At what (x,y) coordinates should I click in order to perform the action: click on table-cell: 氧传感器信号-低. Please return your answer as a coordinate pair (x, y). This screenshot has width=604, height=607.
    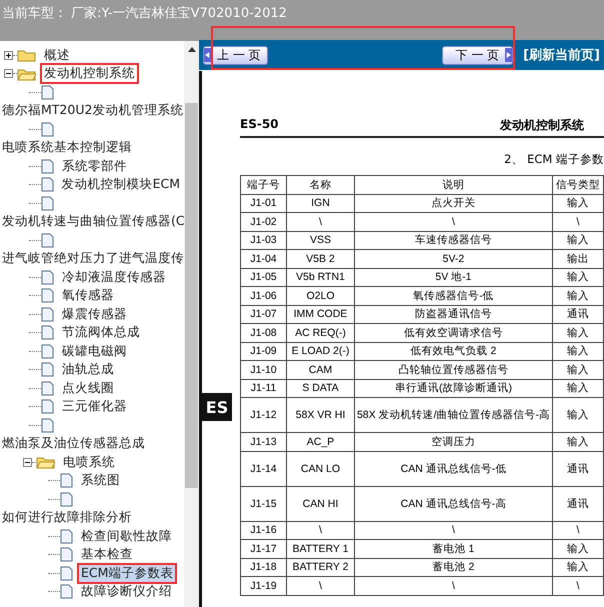
    Looking at the image, I should click on (453, 295).